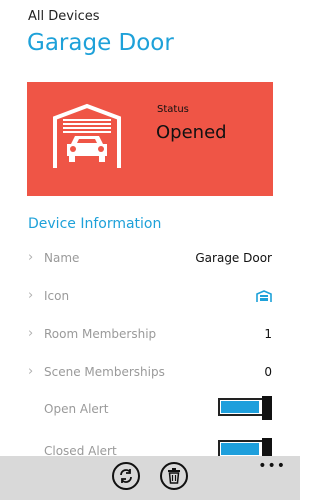  What do you see at coordinates (272, 466) in the screenshot?
I see `more-menu-button: •••` at bounding box center [272, 466].